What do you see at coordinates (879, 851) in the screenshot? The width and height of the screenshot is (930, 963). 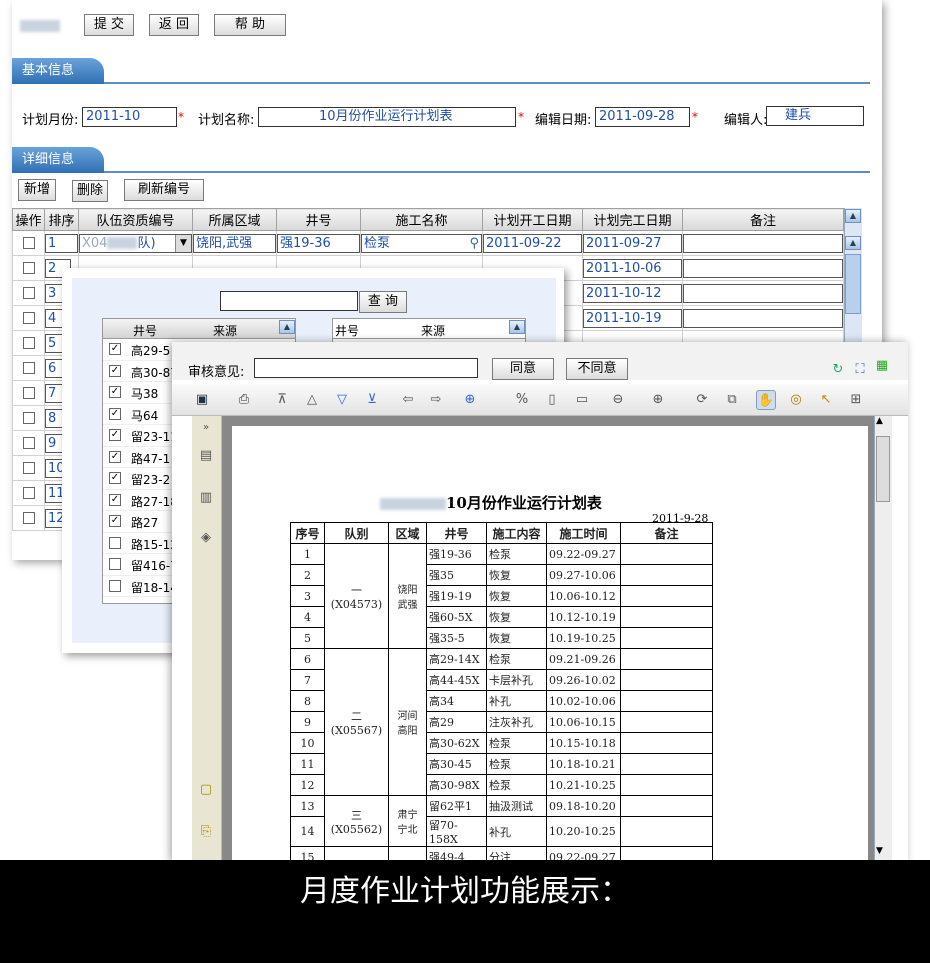 I see `scroll-down-icon: ▼` at bounding box center [879, 851].